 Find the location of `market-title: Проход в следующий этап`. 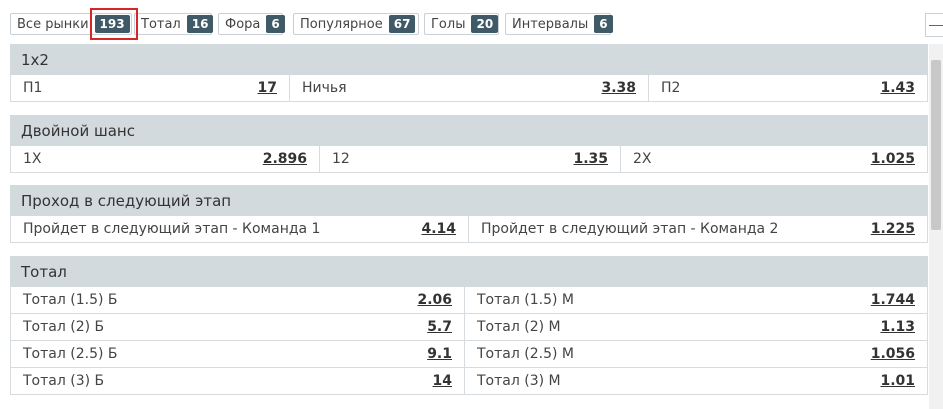

market-title: Проход в следующий этап is located at coordinates (469, 200).